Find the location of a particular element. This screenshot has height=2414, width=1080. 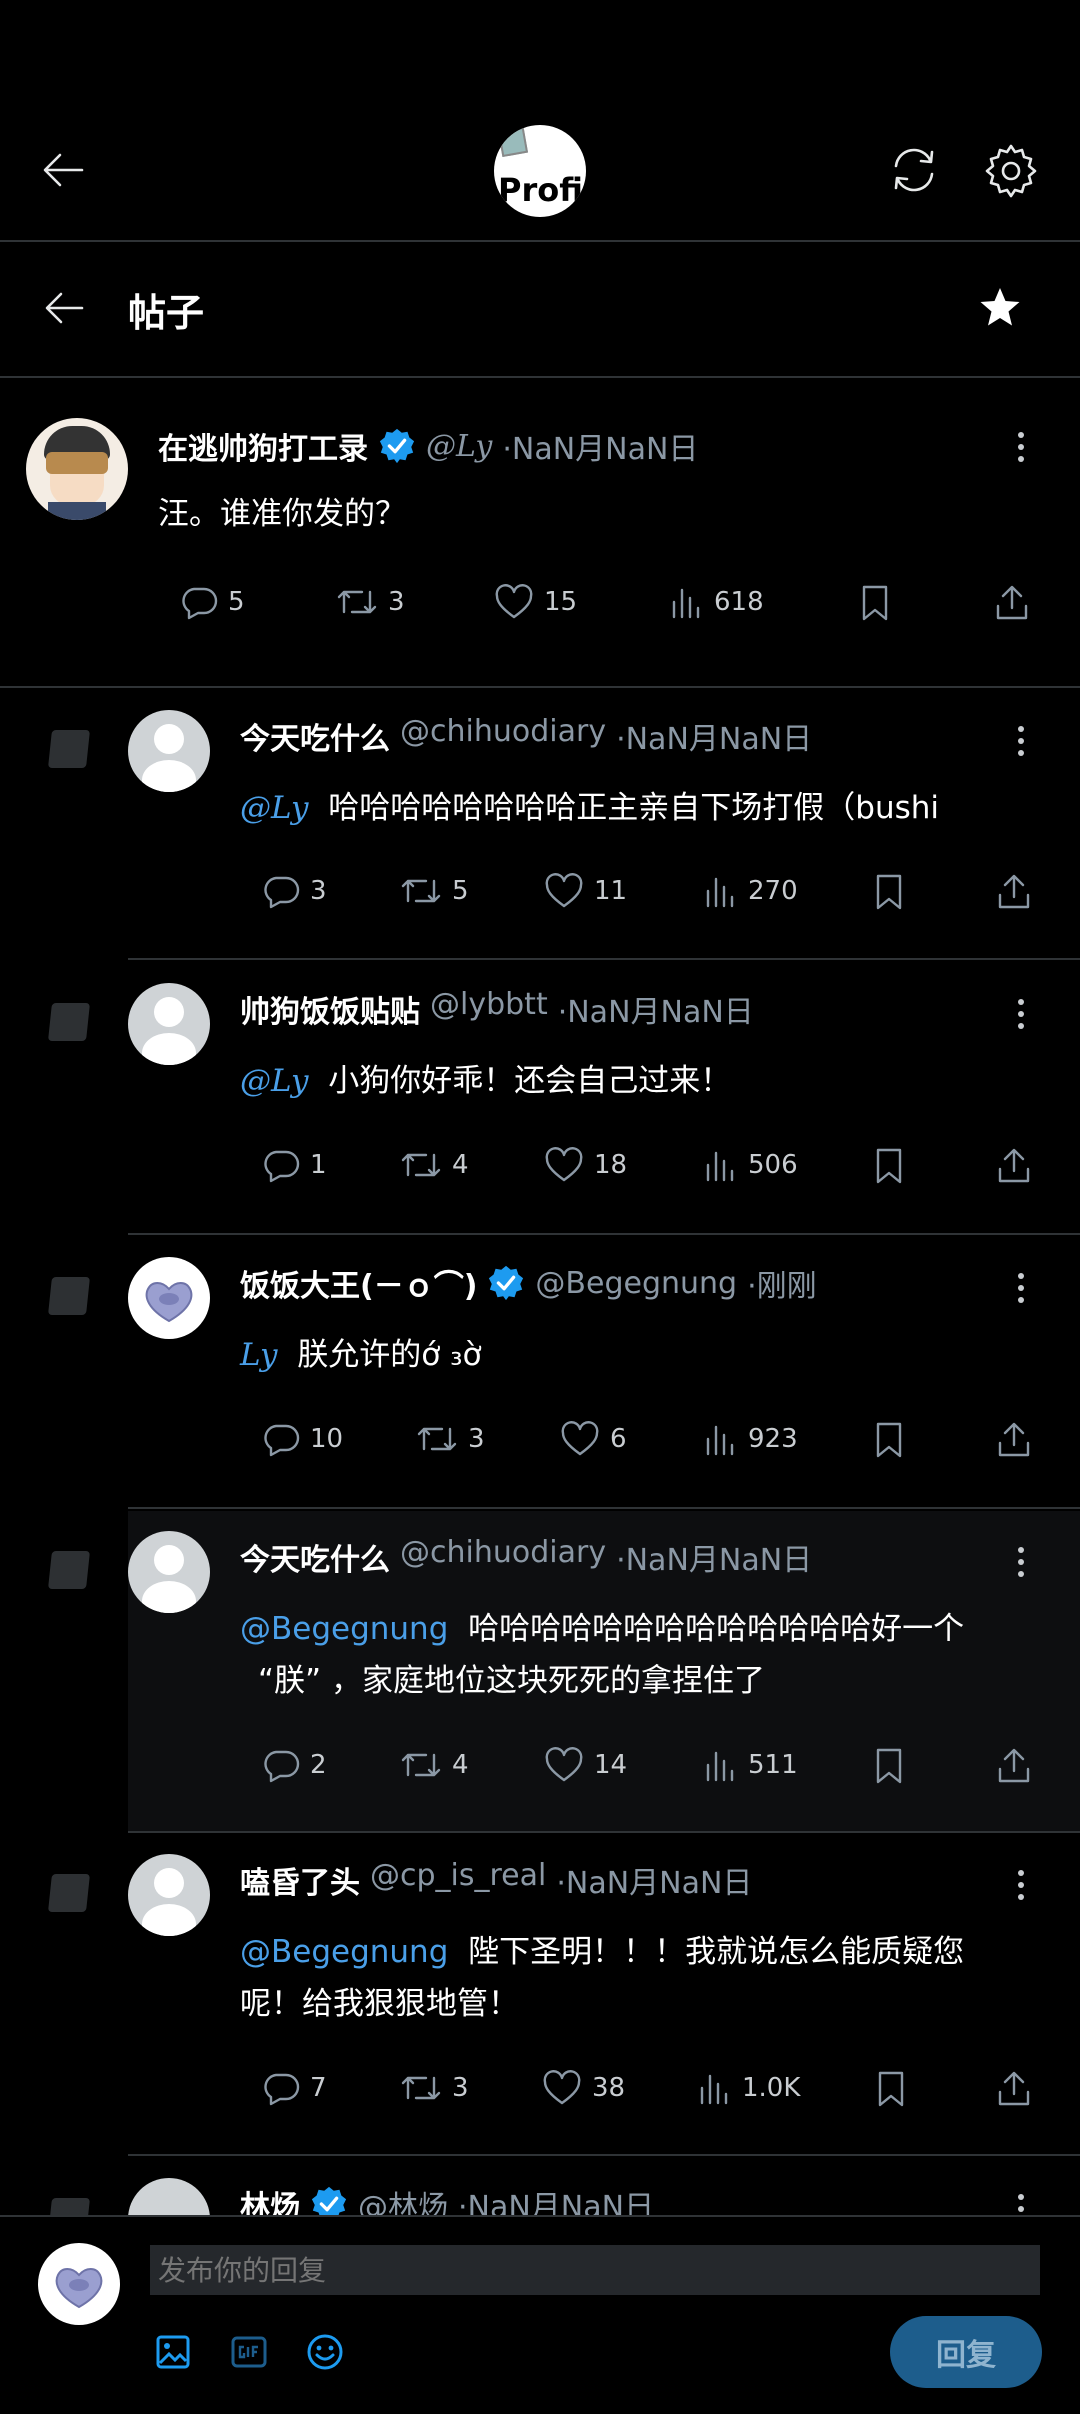

sync-icon is located at coordinates (914, 170).